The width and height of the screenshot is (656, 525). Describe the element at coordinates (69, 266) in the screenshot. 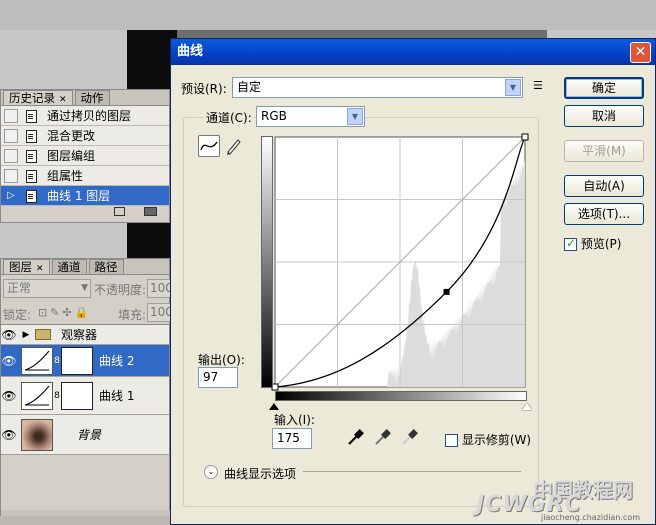

I see `tab-channels: 通道` at that location.